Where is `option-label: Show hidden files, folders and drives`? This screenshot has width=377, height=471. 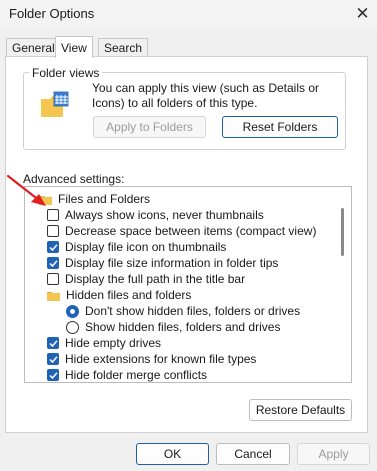 option-label: Show hidden files, folders and drives is located at coordinates (183, 327).